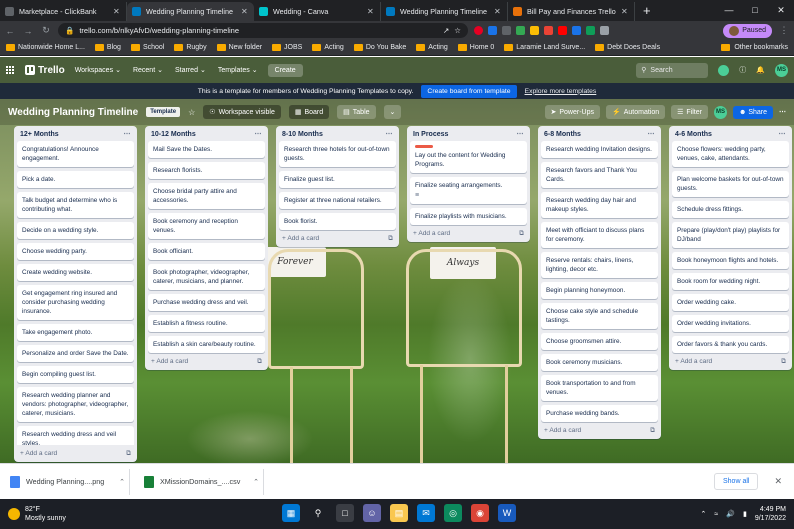 This screenshot has width=794, height=529. What do you see at coordinates (770, 514) in the screenshot?
I see `clock: 4:49 PM 9/17/2022` at bounding box center [770, 514].